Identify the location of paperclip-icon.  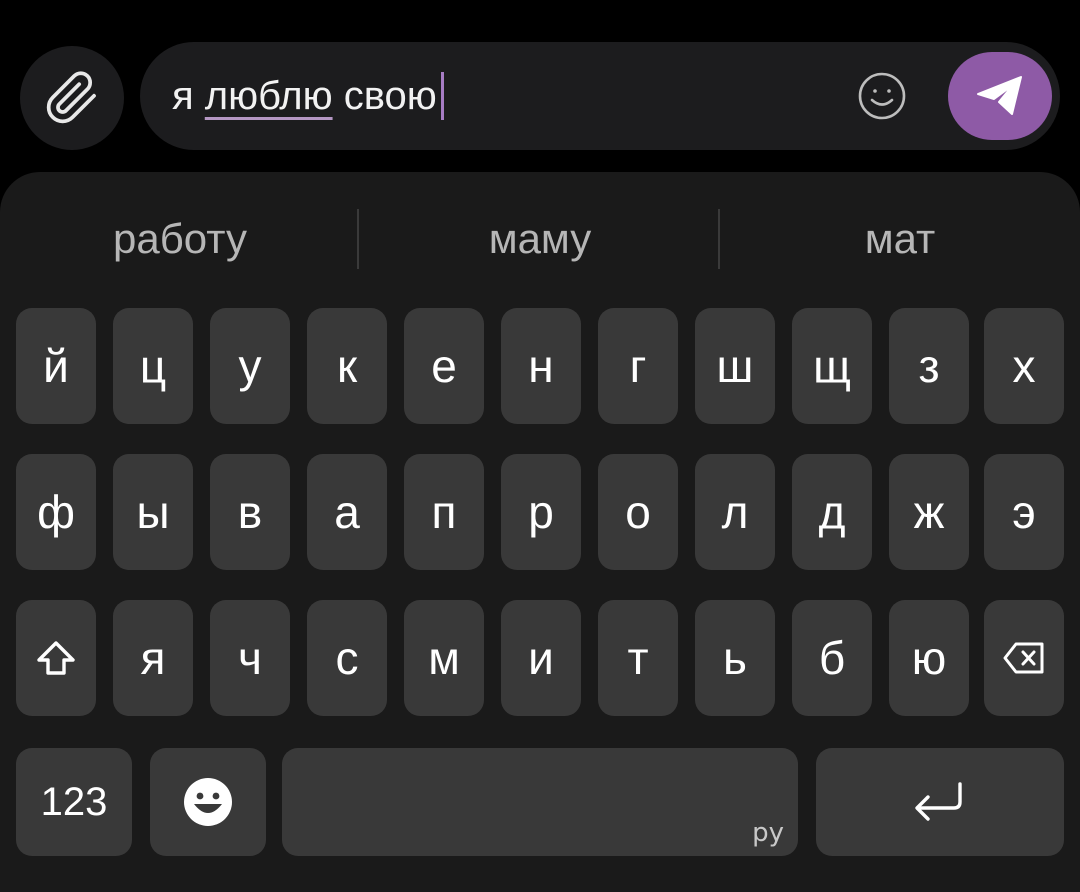
(72, 98).